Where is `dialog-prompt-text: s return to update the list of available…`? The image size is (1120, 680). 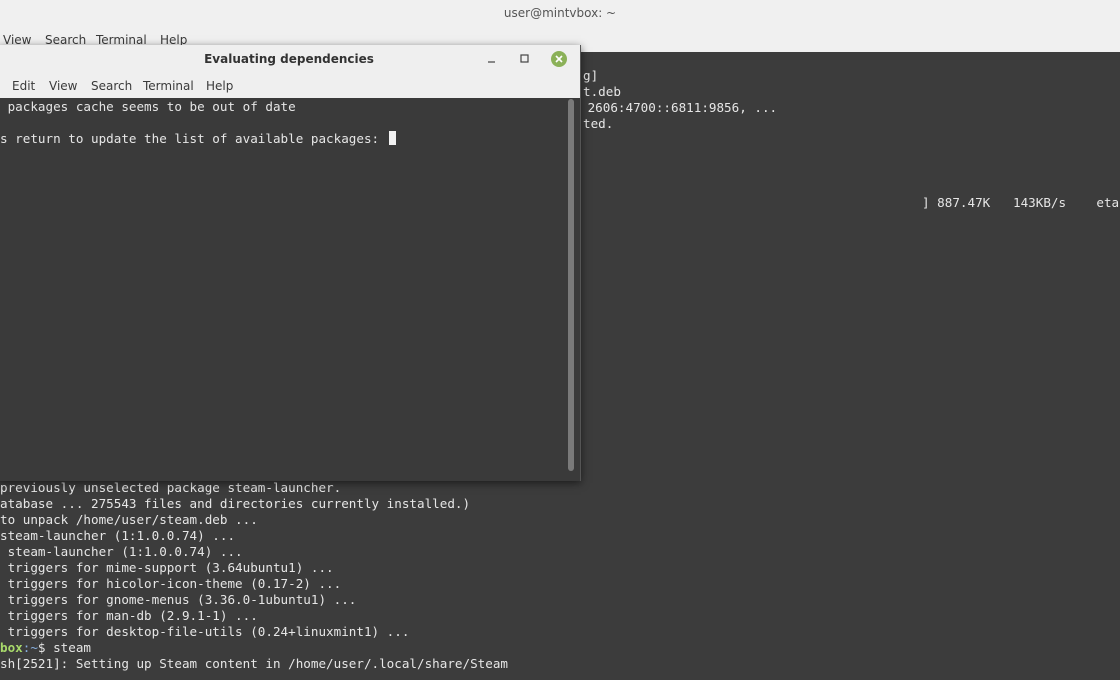 dialog-prompt-text: s return to update the list of available… is located at coordinates (193, 138).